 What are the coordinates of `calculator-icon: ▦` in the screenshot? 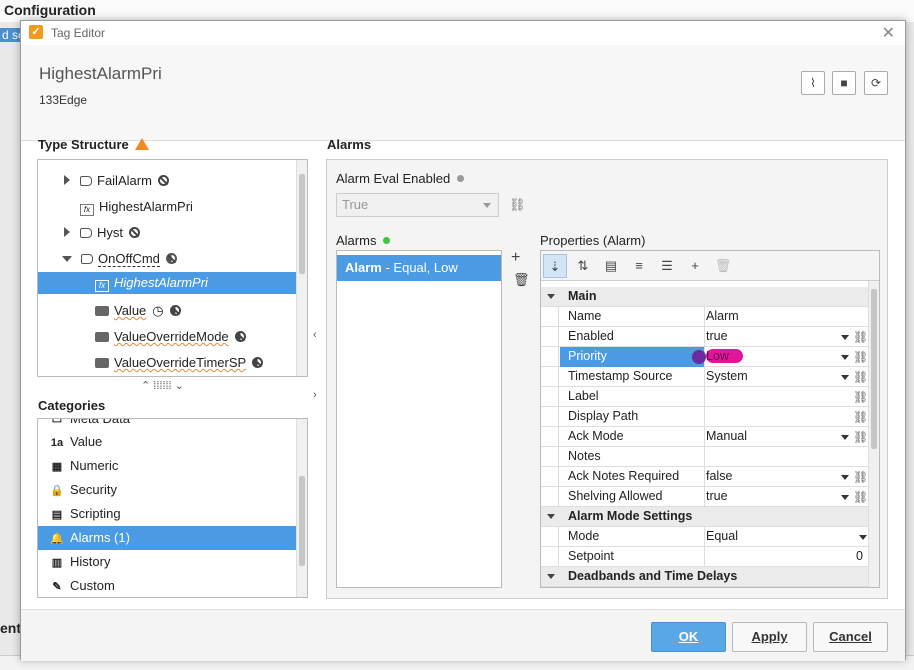 It's located at (57, 467).